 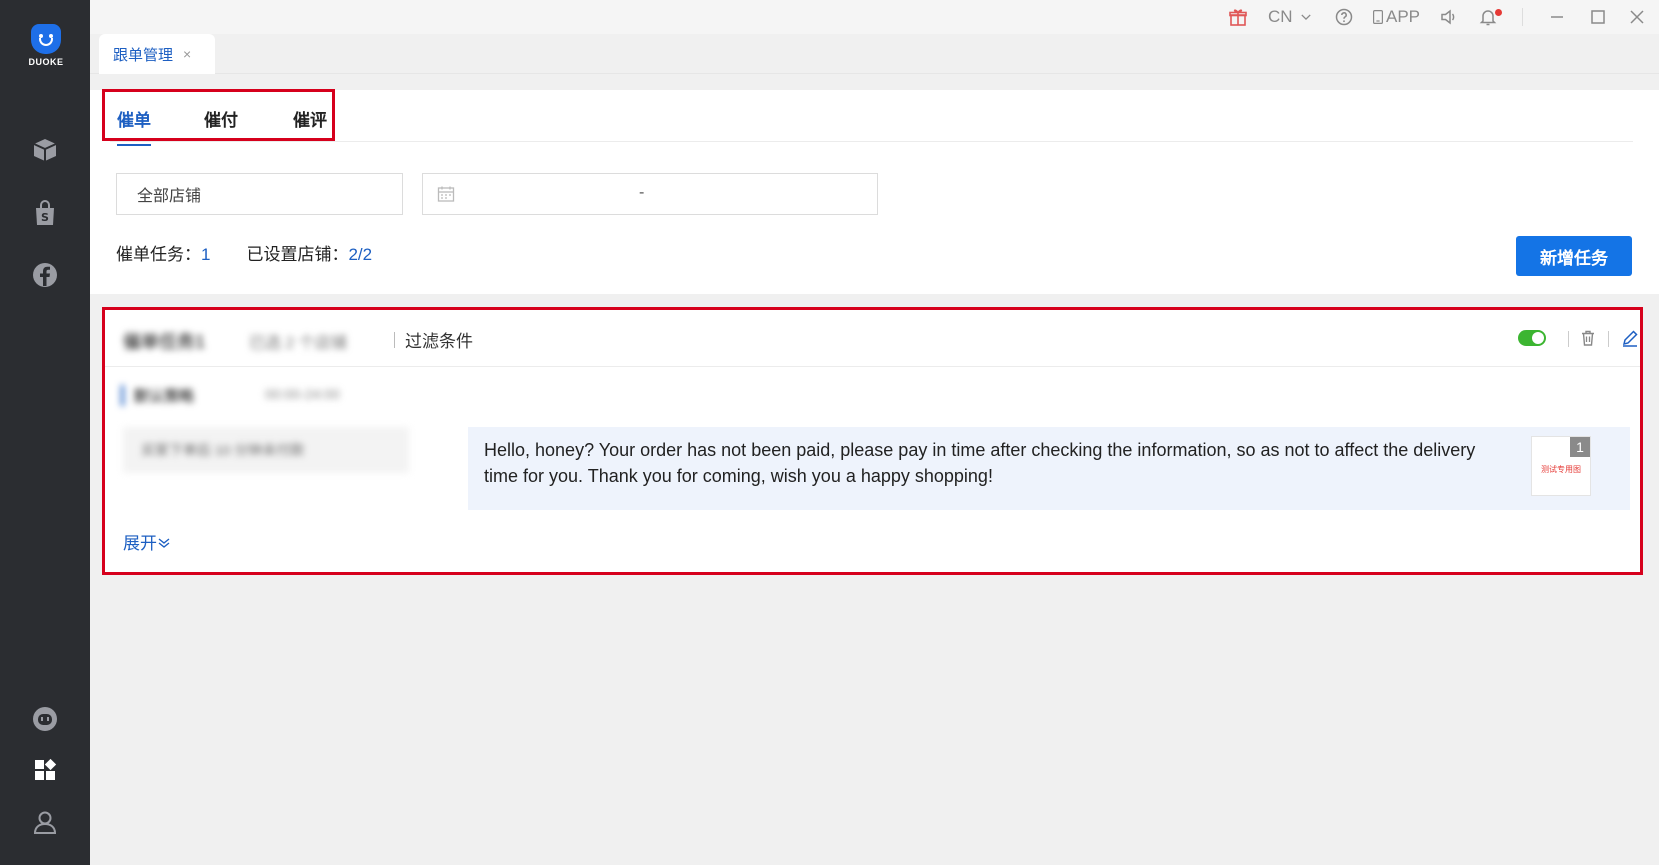 I want to click on condition-box: 买家下单后 10 分钟未付款, so click(x=266, y=450).